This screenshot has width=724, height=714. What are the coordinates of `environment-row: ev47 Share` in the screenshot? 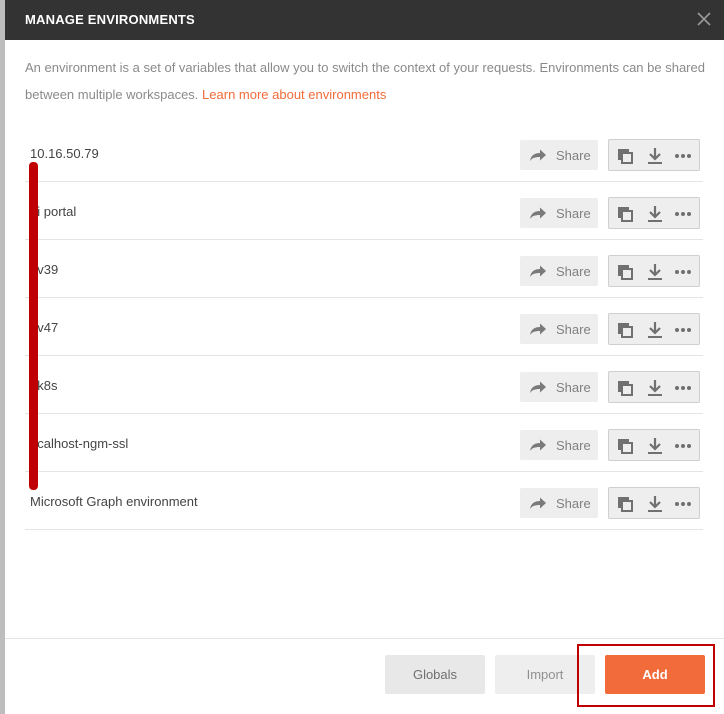 It's located at (364, 327).